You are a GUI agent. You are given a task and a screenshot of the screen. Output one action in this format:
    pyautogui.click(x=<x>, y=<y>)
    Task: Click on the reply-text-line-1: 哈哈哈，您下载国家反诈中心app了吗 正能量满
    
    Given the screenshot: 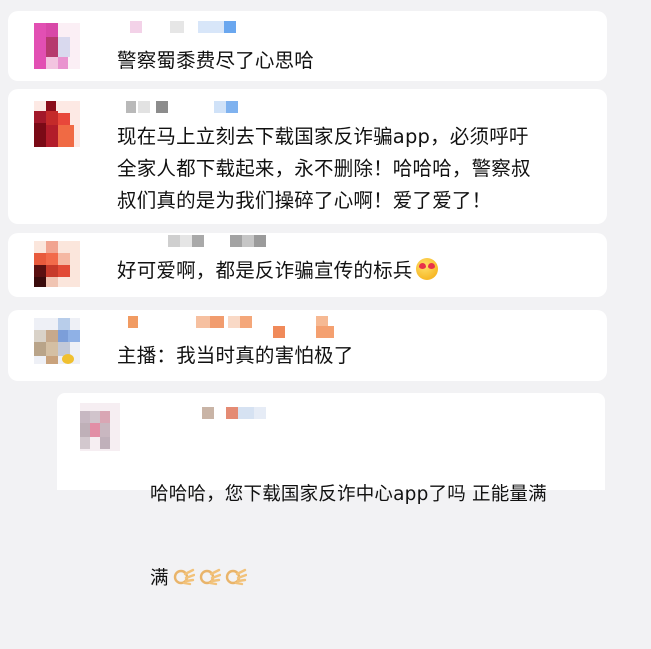 What is the action you would take?
    pyautogui.click(x=348, y=494)
    